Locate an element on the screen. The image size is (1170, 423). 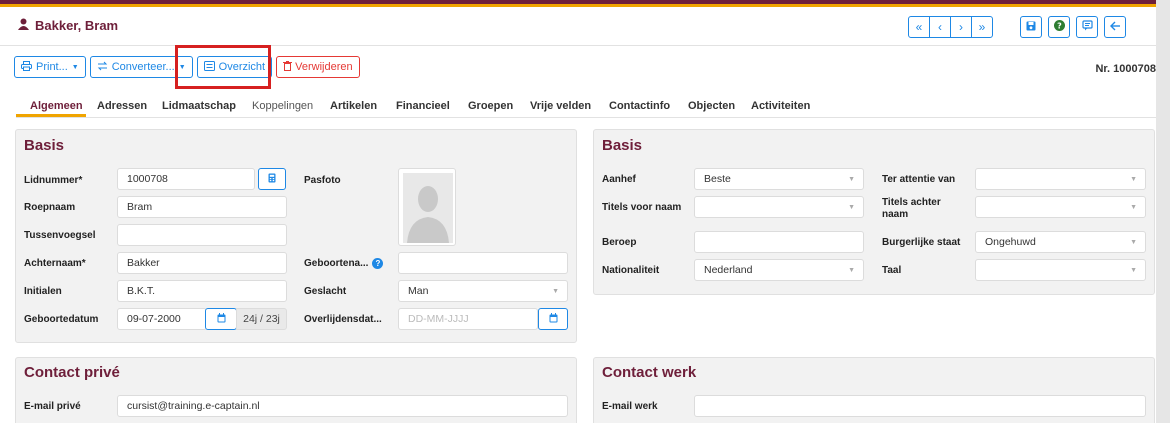
aanhef-label: Aanhef is located at coordinates (619, 179).